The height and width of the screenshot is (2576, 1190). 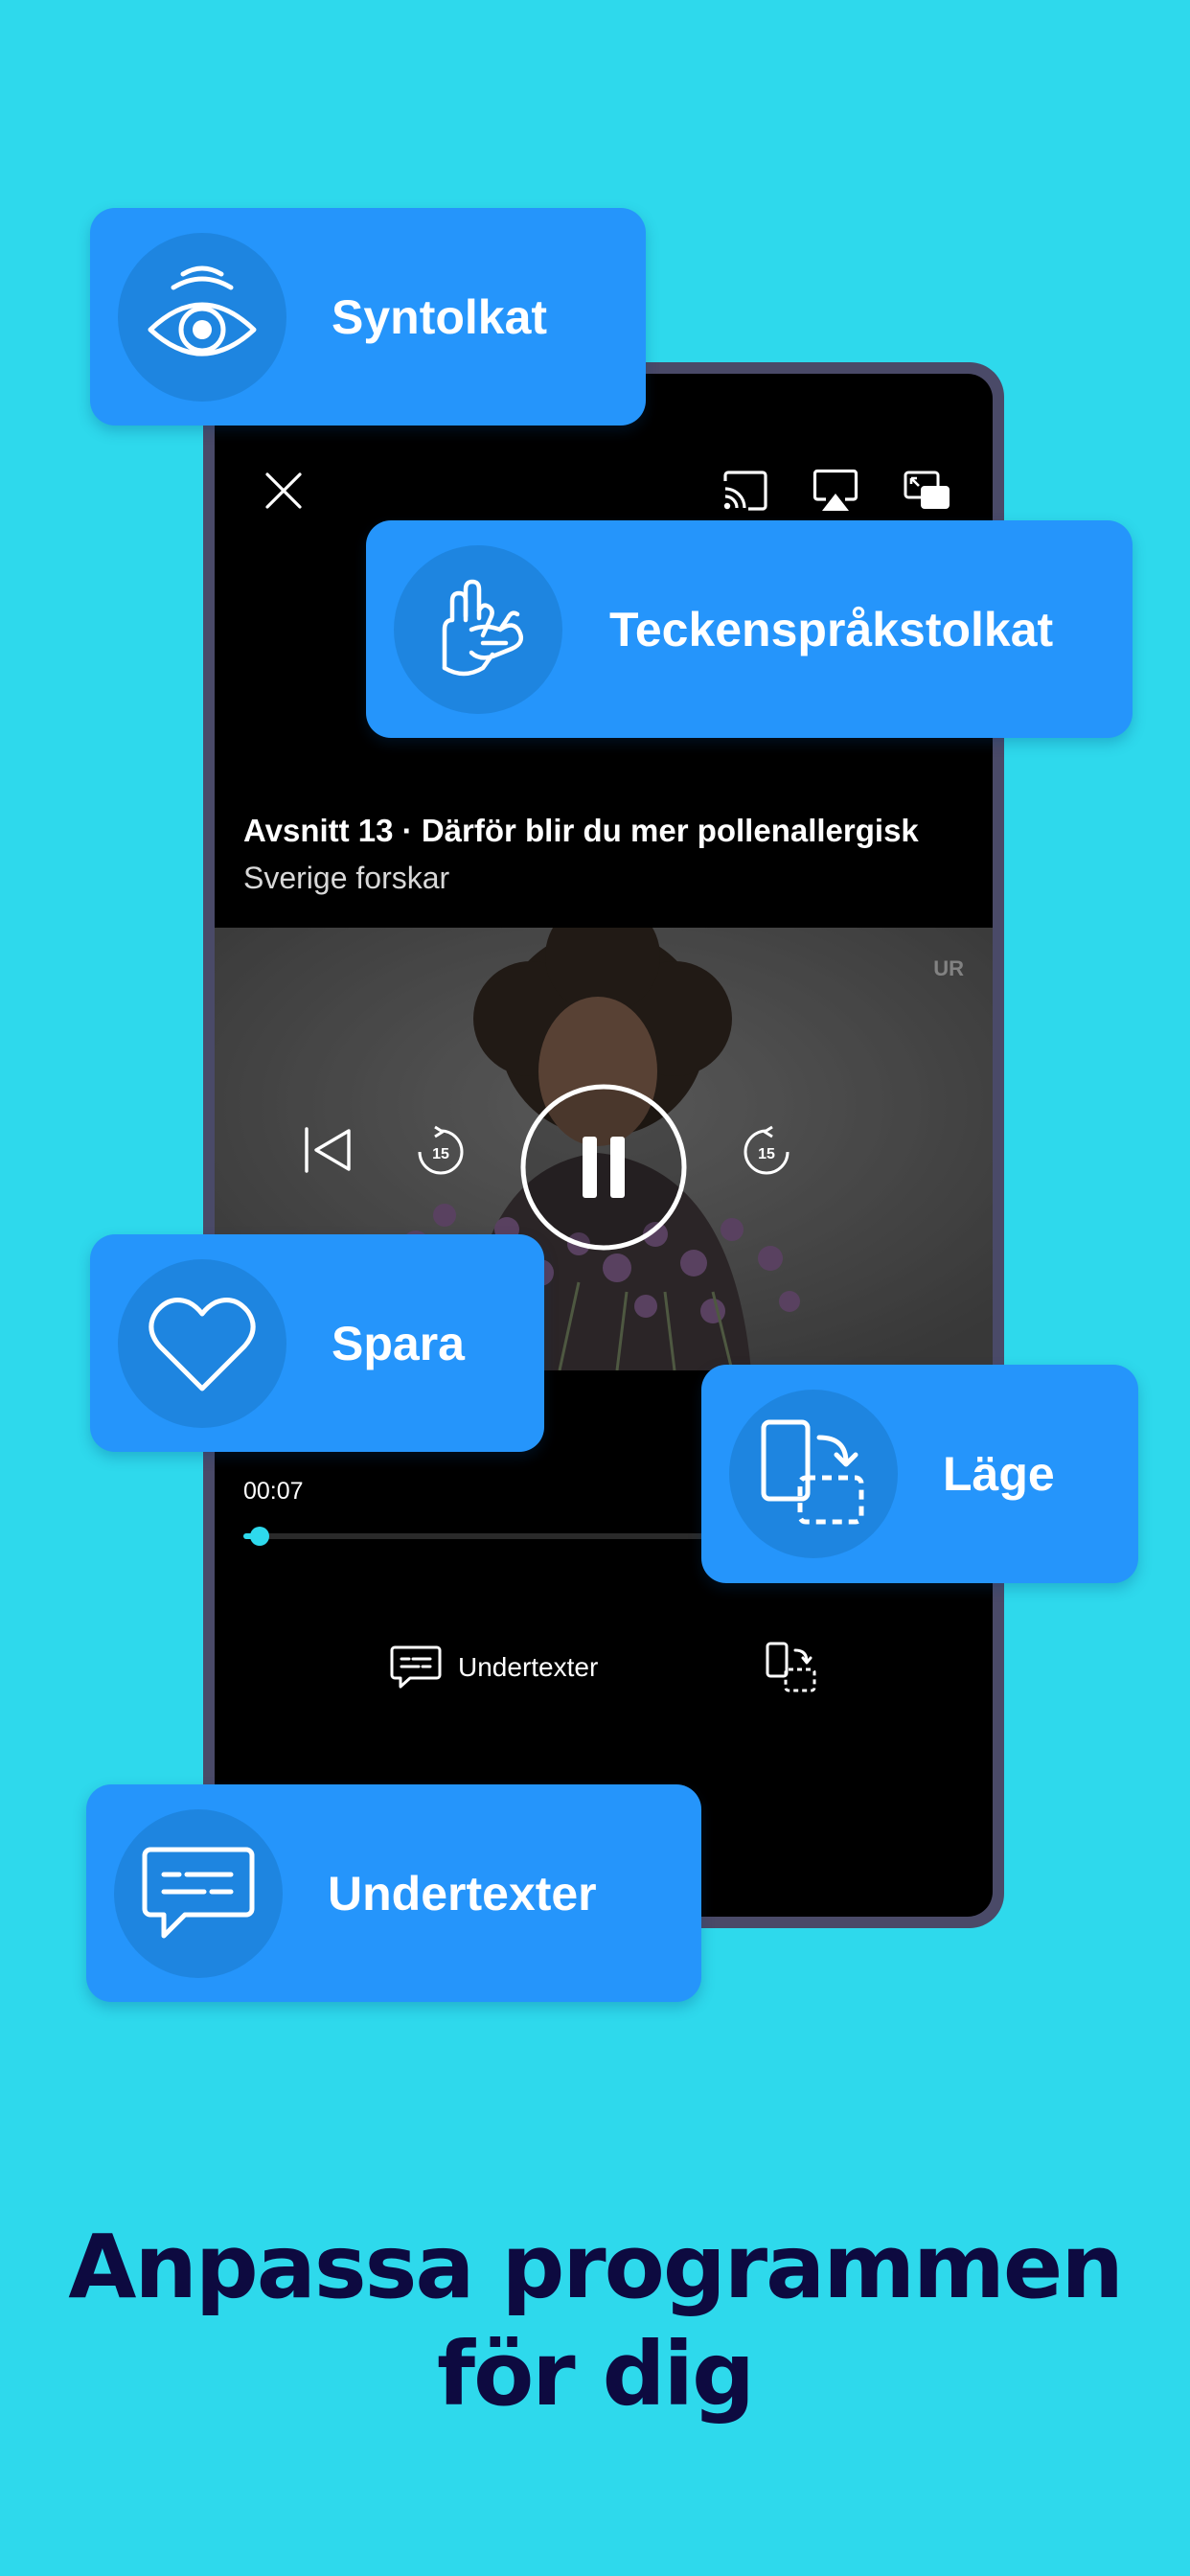 I want to click on card-teckensprak-label: Teckenspråkstolkat, so click(x=832, y=629).